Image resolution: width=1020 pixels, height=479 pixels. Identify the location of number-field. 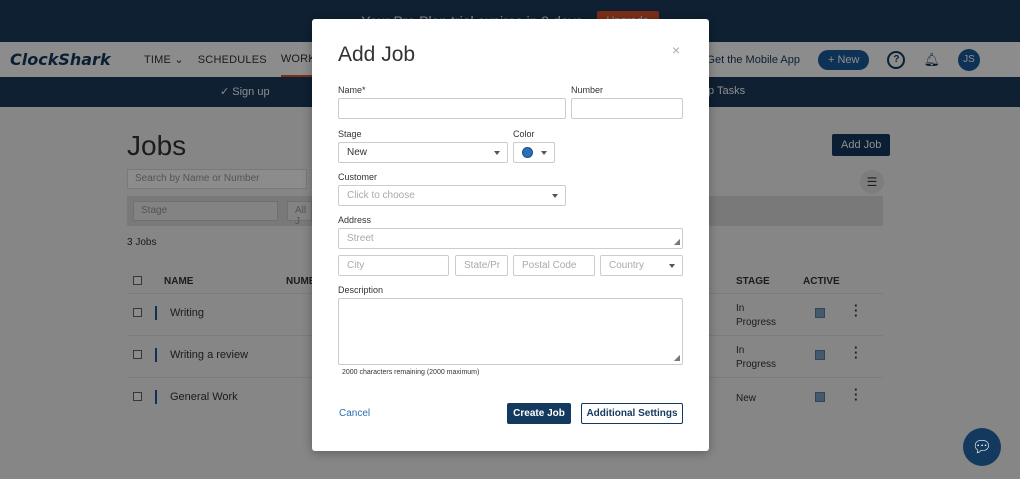
(627, 108).